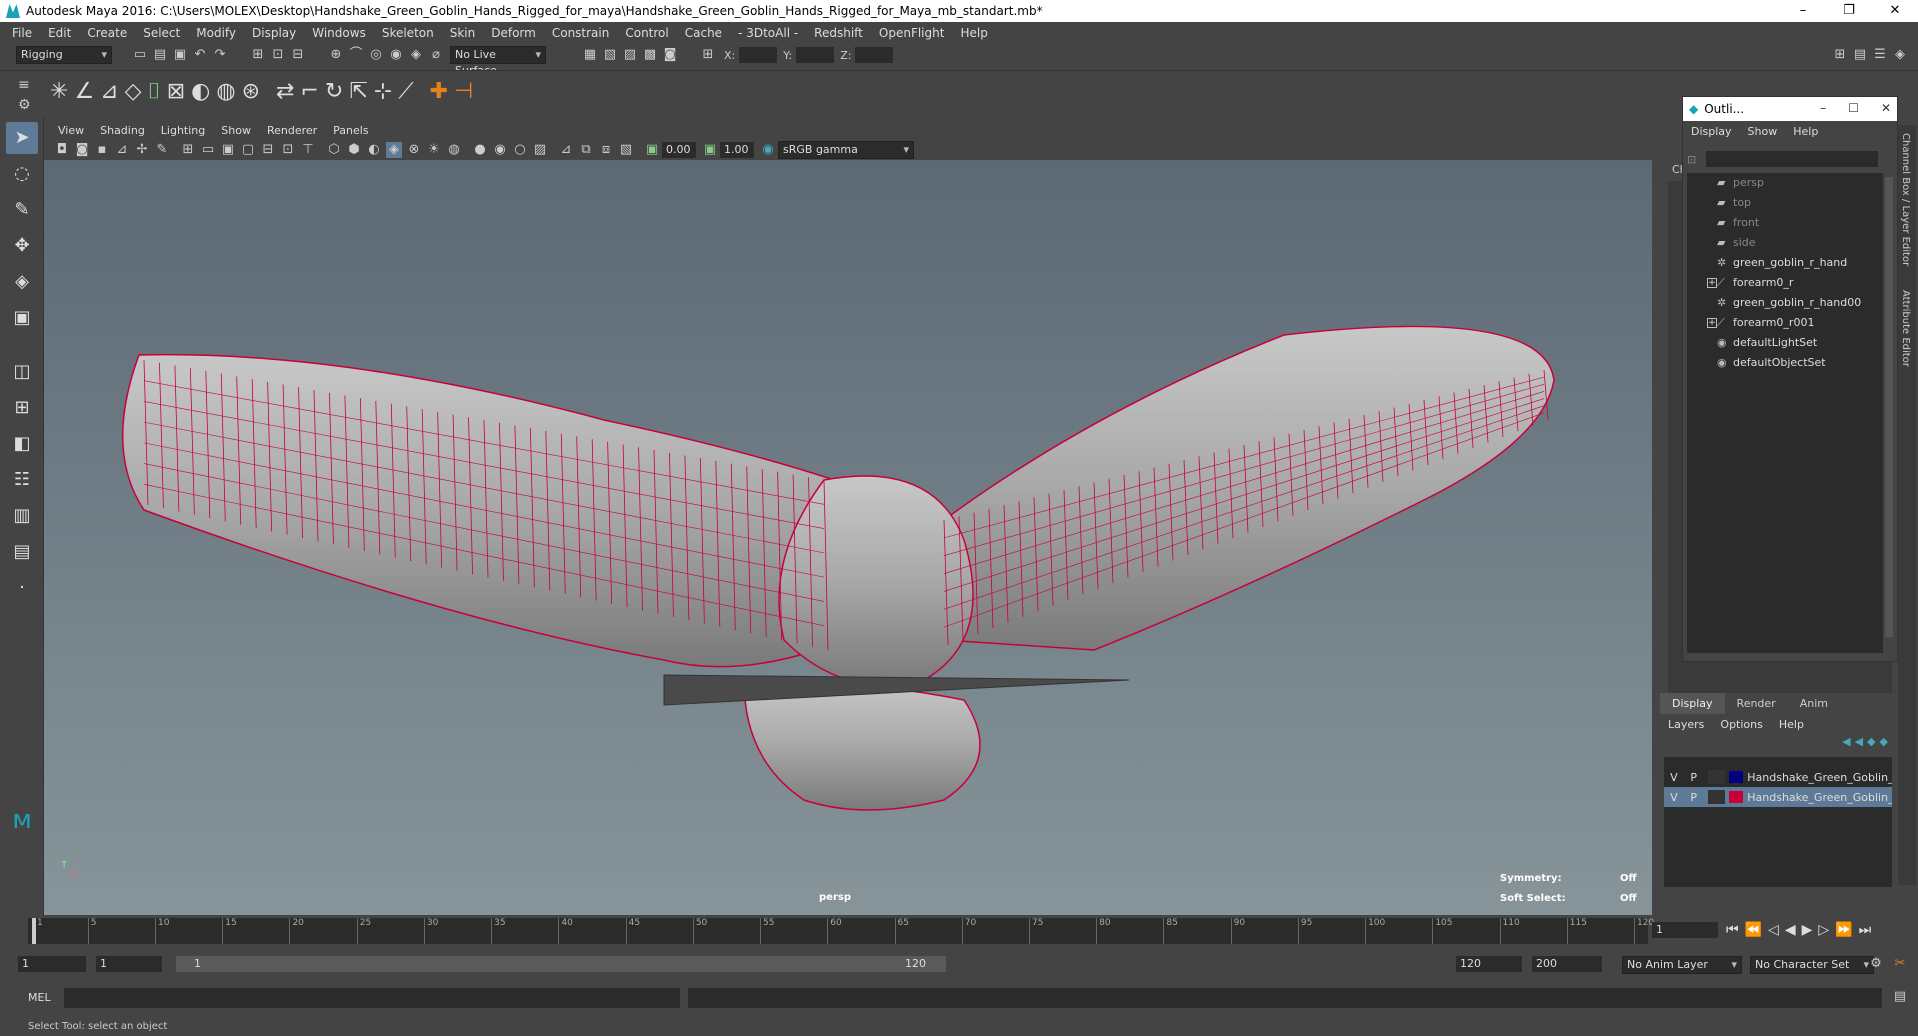  I want to click on auto-key-icon: ✂, so click(1900, 964).